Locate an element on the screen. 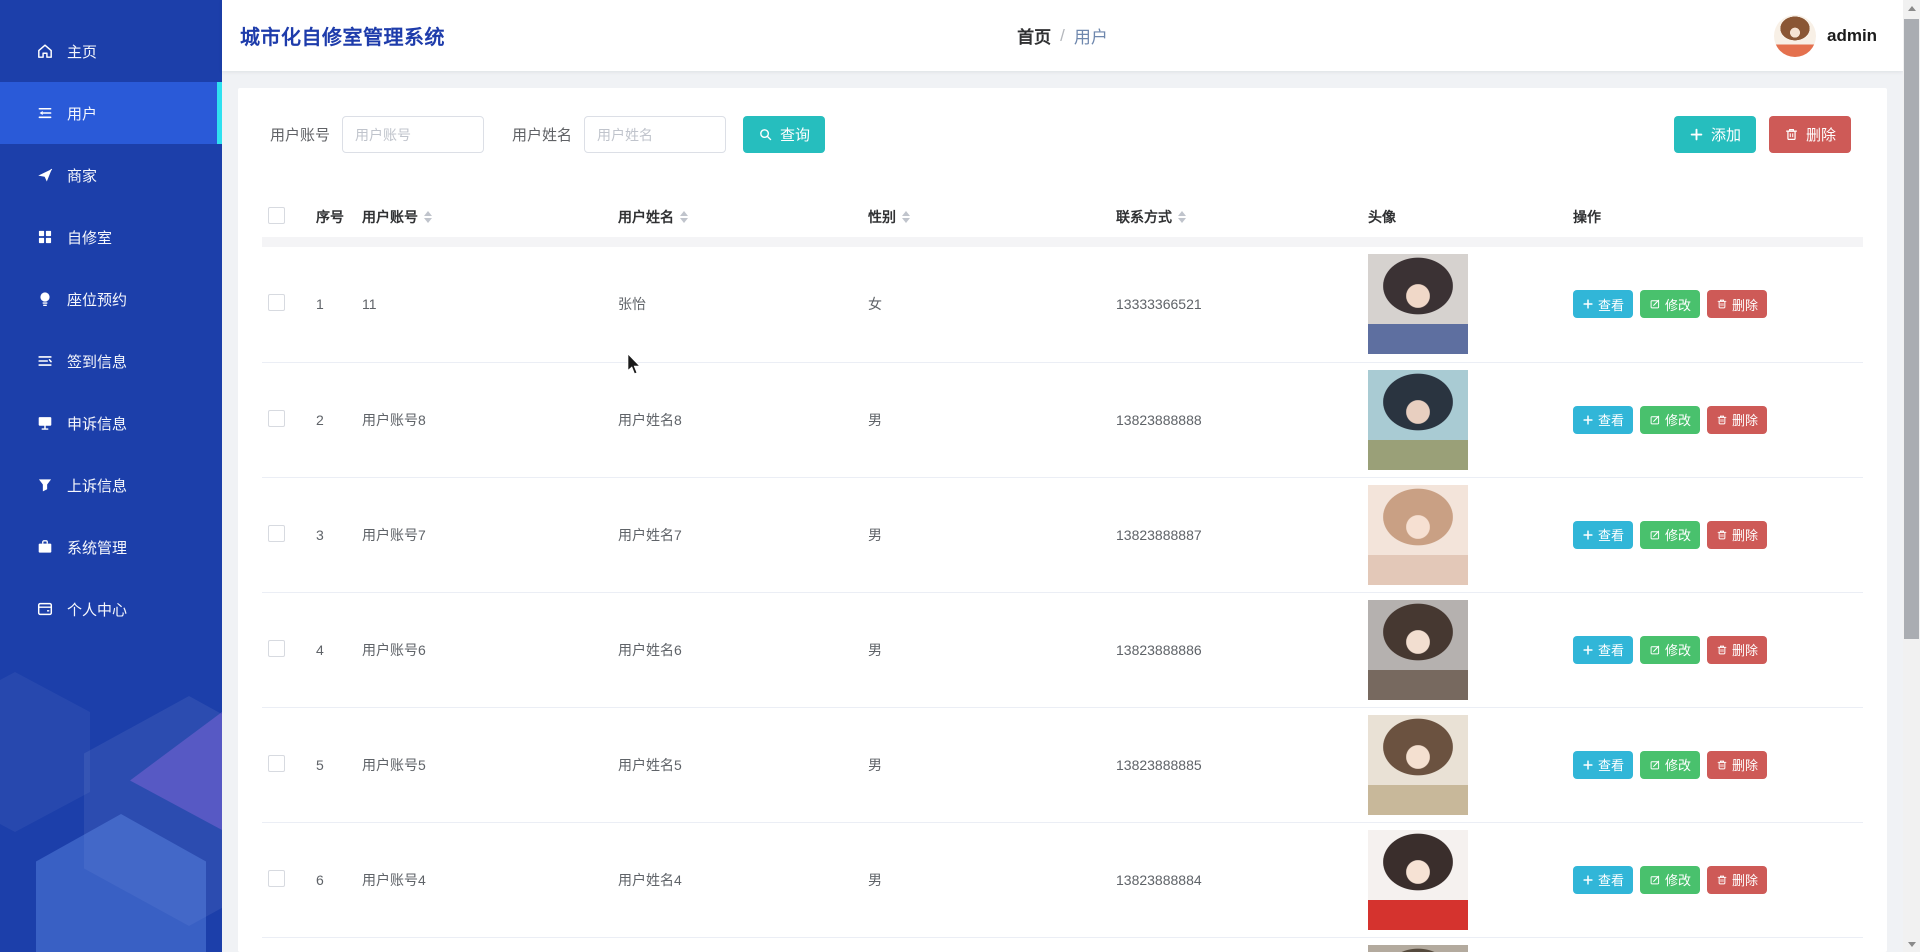 The image size is (1920, 952). sidebar-item-label: 用户 is located at coordinates (82, 114).